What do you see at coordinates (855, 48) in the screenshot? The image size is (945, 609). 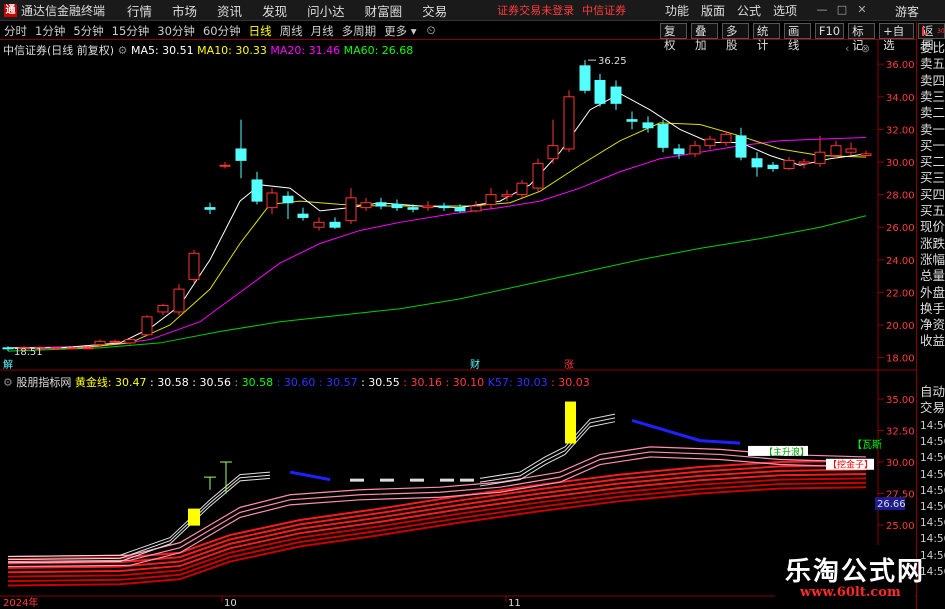 I see `chevron-right-icon: ›` at bounding box center [855, 48].